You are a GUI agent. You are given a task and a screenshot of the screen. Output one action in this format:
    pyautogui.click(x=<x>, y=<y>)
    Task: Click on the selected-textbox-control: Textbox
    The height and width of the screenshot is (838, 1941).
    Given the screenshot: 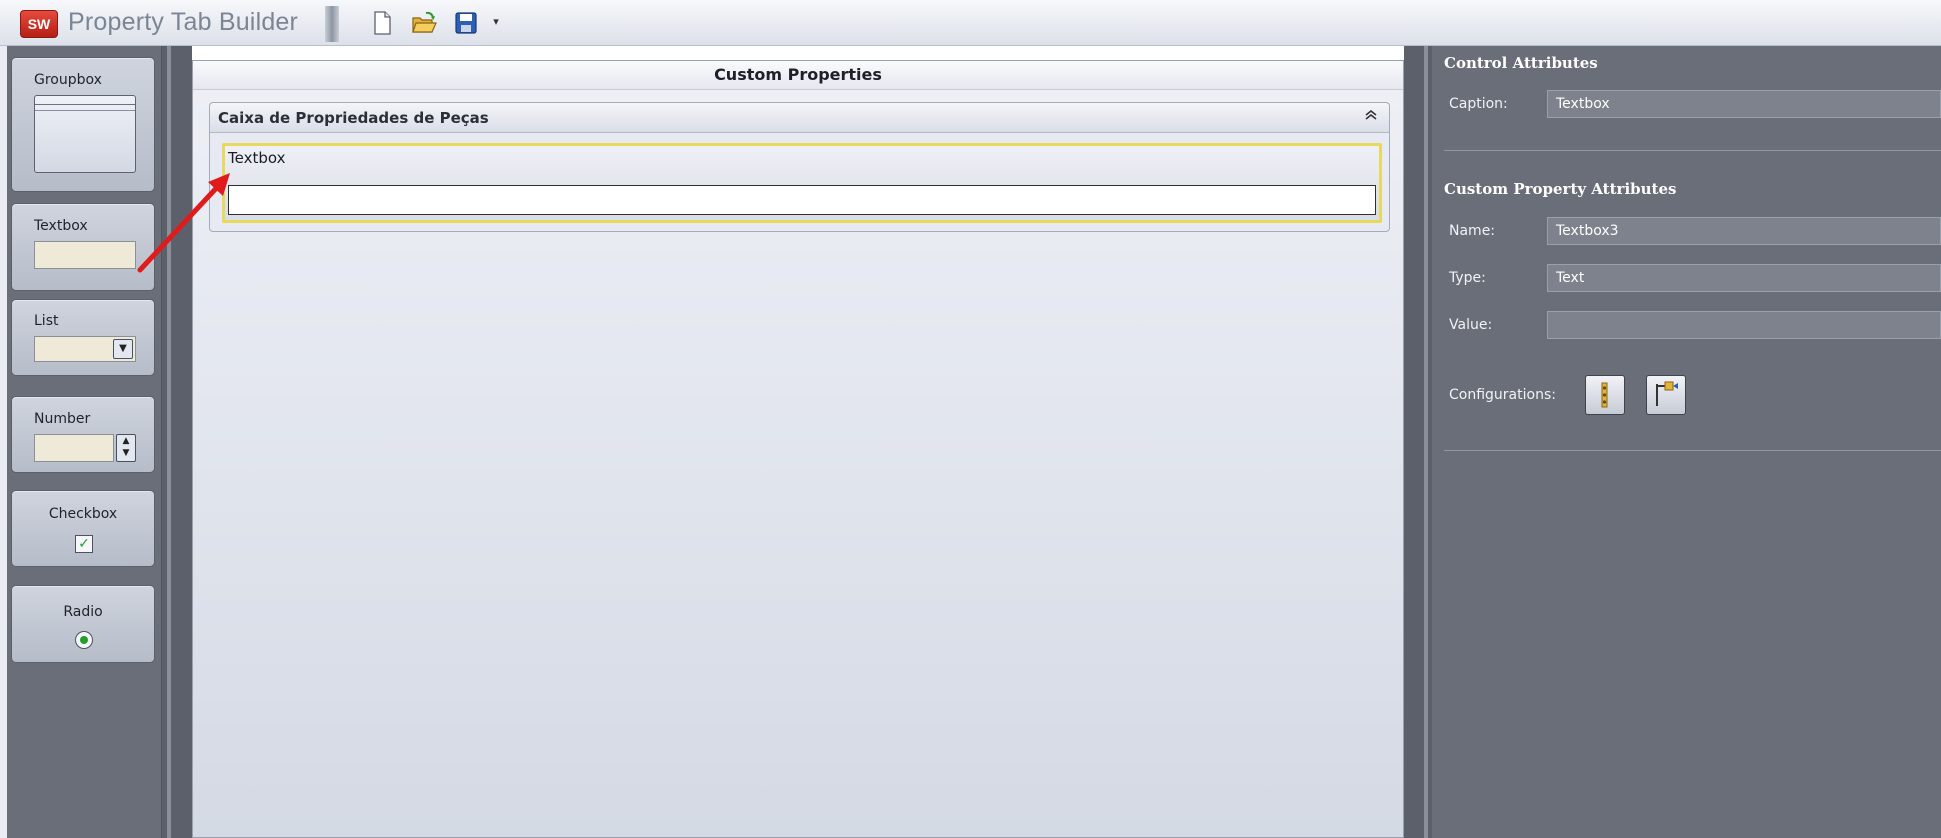 What is the action you would take?
    pyautogui.click(x=802, y=183)
    